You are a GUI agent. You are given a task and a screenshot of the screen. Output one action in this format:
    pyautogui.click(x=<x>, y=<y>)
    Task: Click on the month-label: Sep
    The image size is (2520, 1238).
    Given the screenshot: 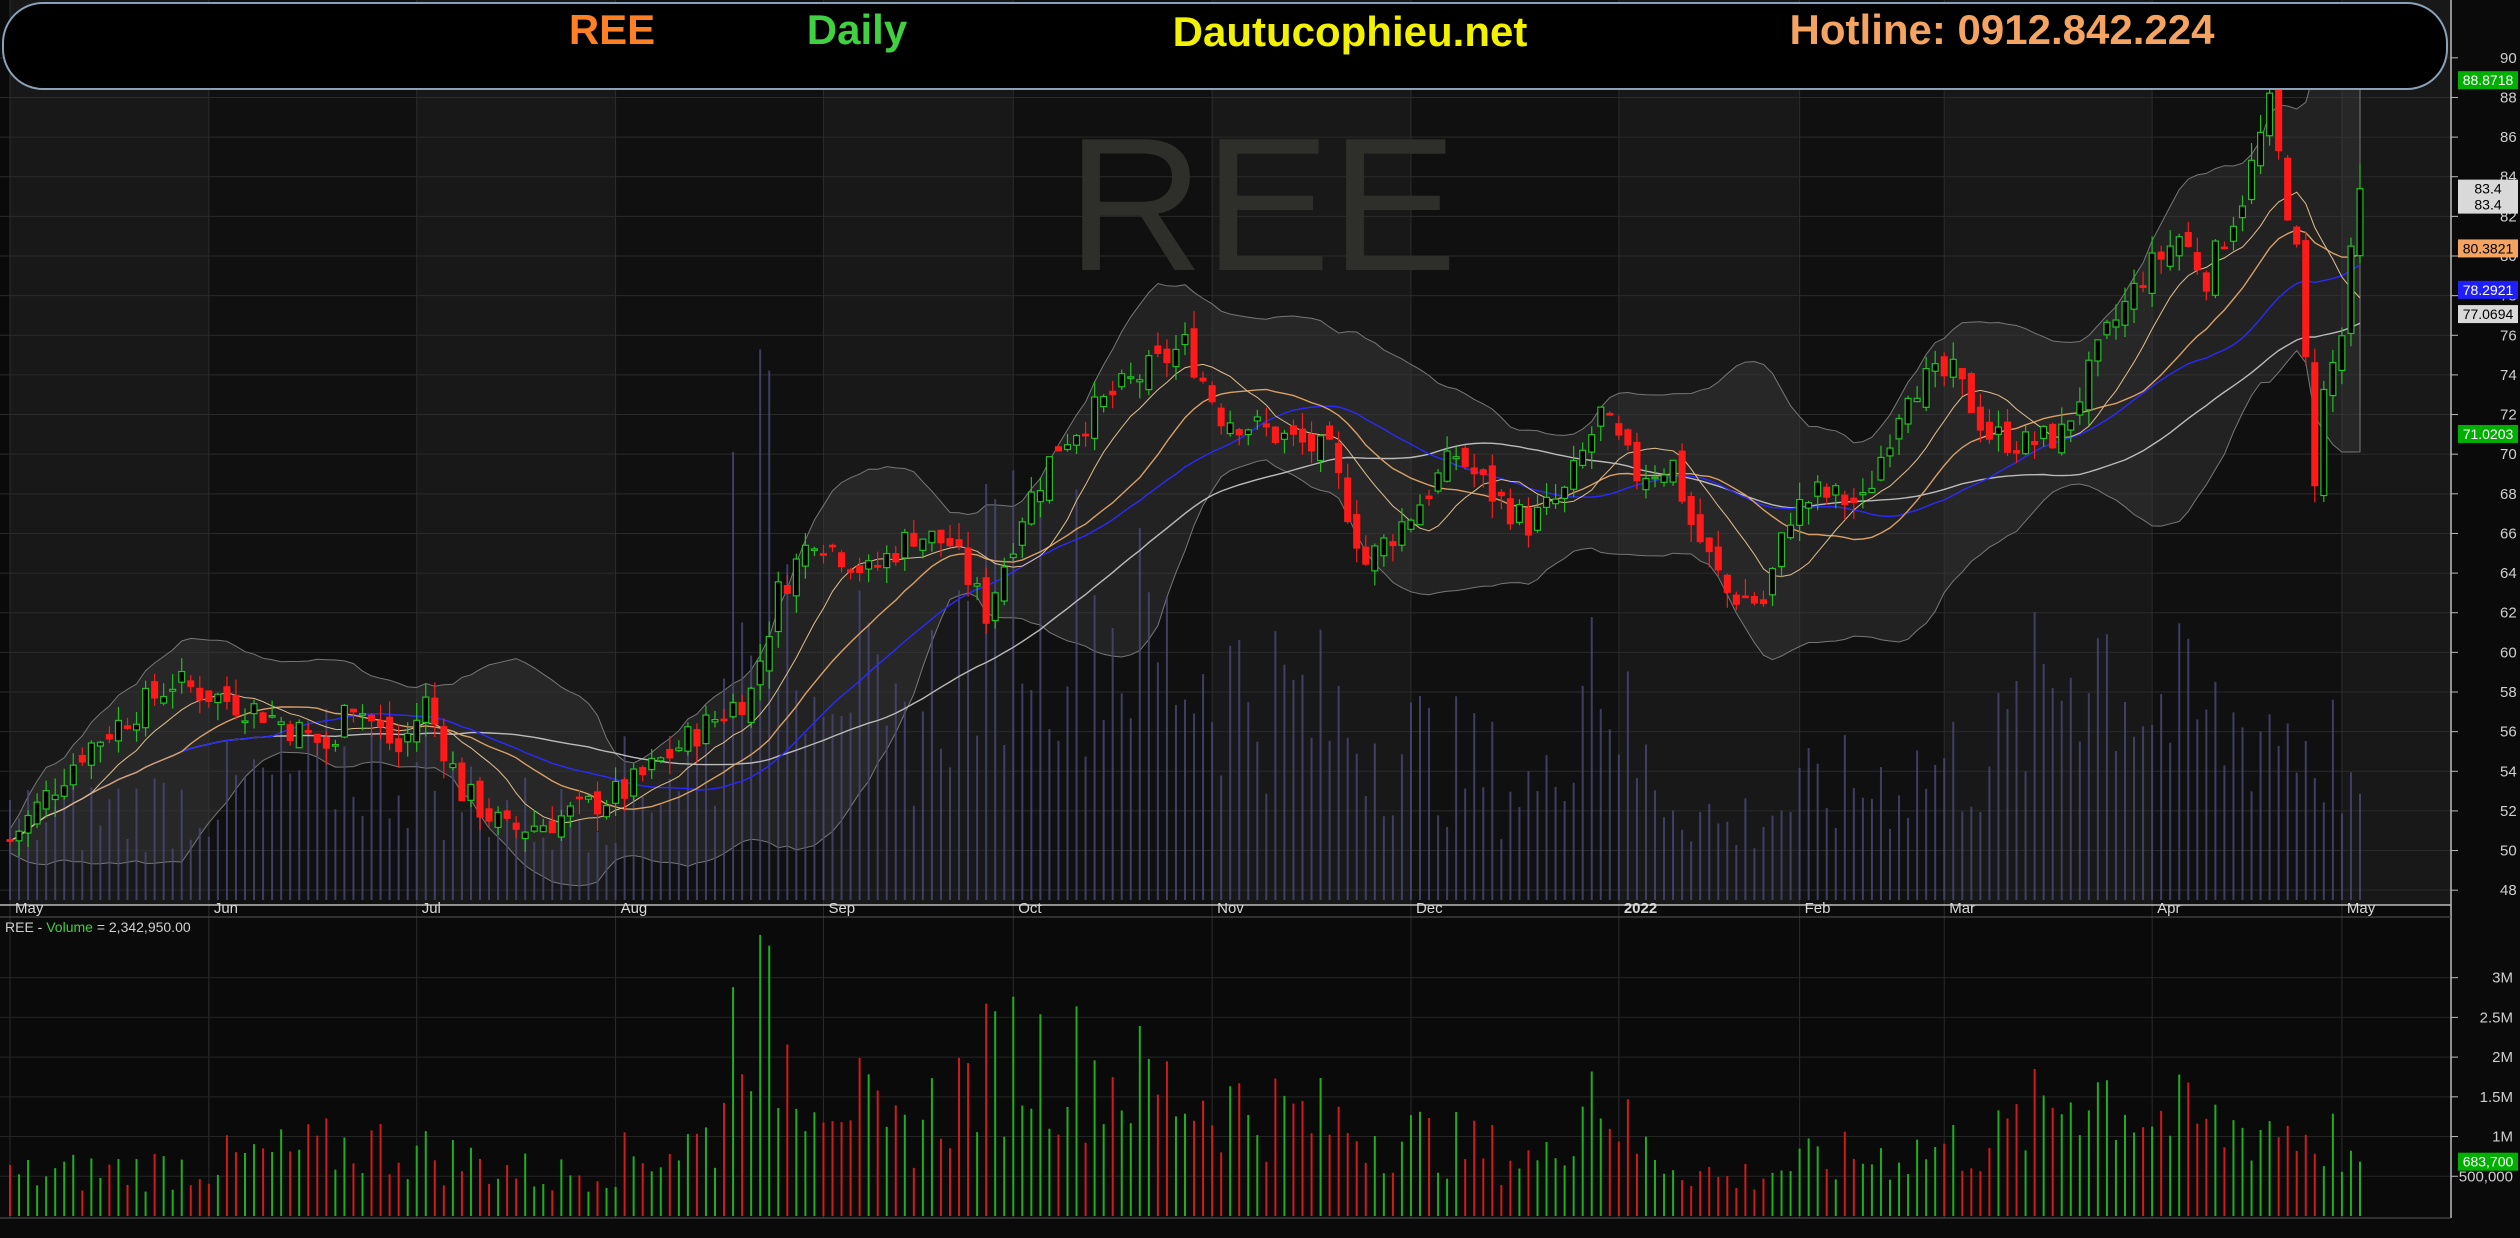 What is the action you would take?
    pyautogui.click(x=841, y=908)
    